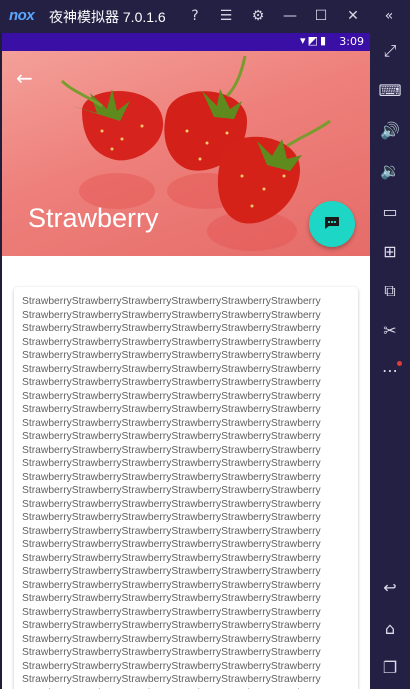 Image resolution: width=410 pixels, height=689 pixels. I want to click on scissors-icon: ✂, so click(390, 331).